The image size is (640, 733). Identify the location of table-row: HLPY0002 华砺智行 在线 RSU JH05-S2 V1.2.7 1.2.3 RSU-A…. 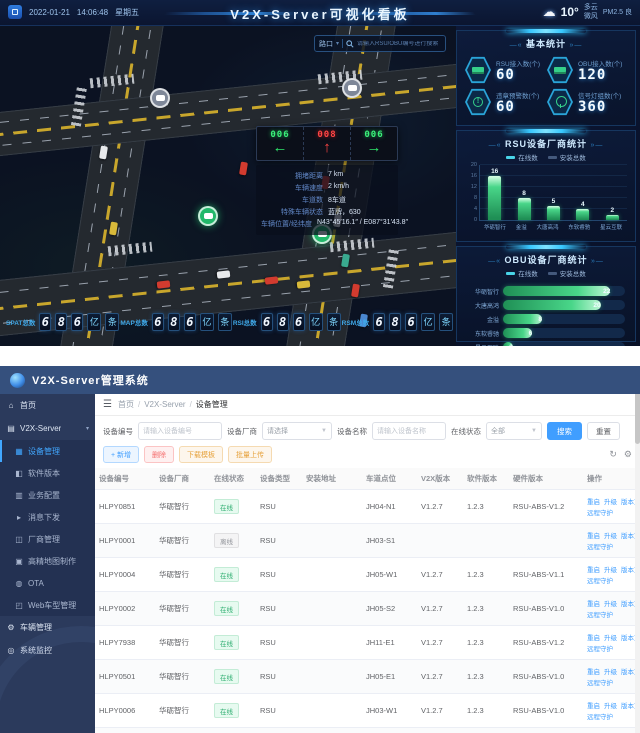
(367, 608).